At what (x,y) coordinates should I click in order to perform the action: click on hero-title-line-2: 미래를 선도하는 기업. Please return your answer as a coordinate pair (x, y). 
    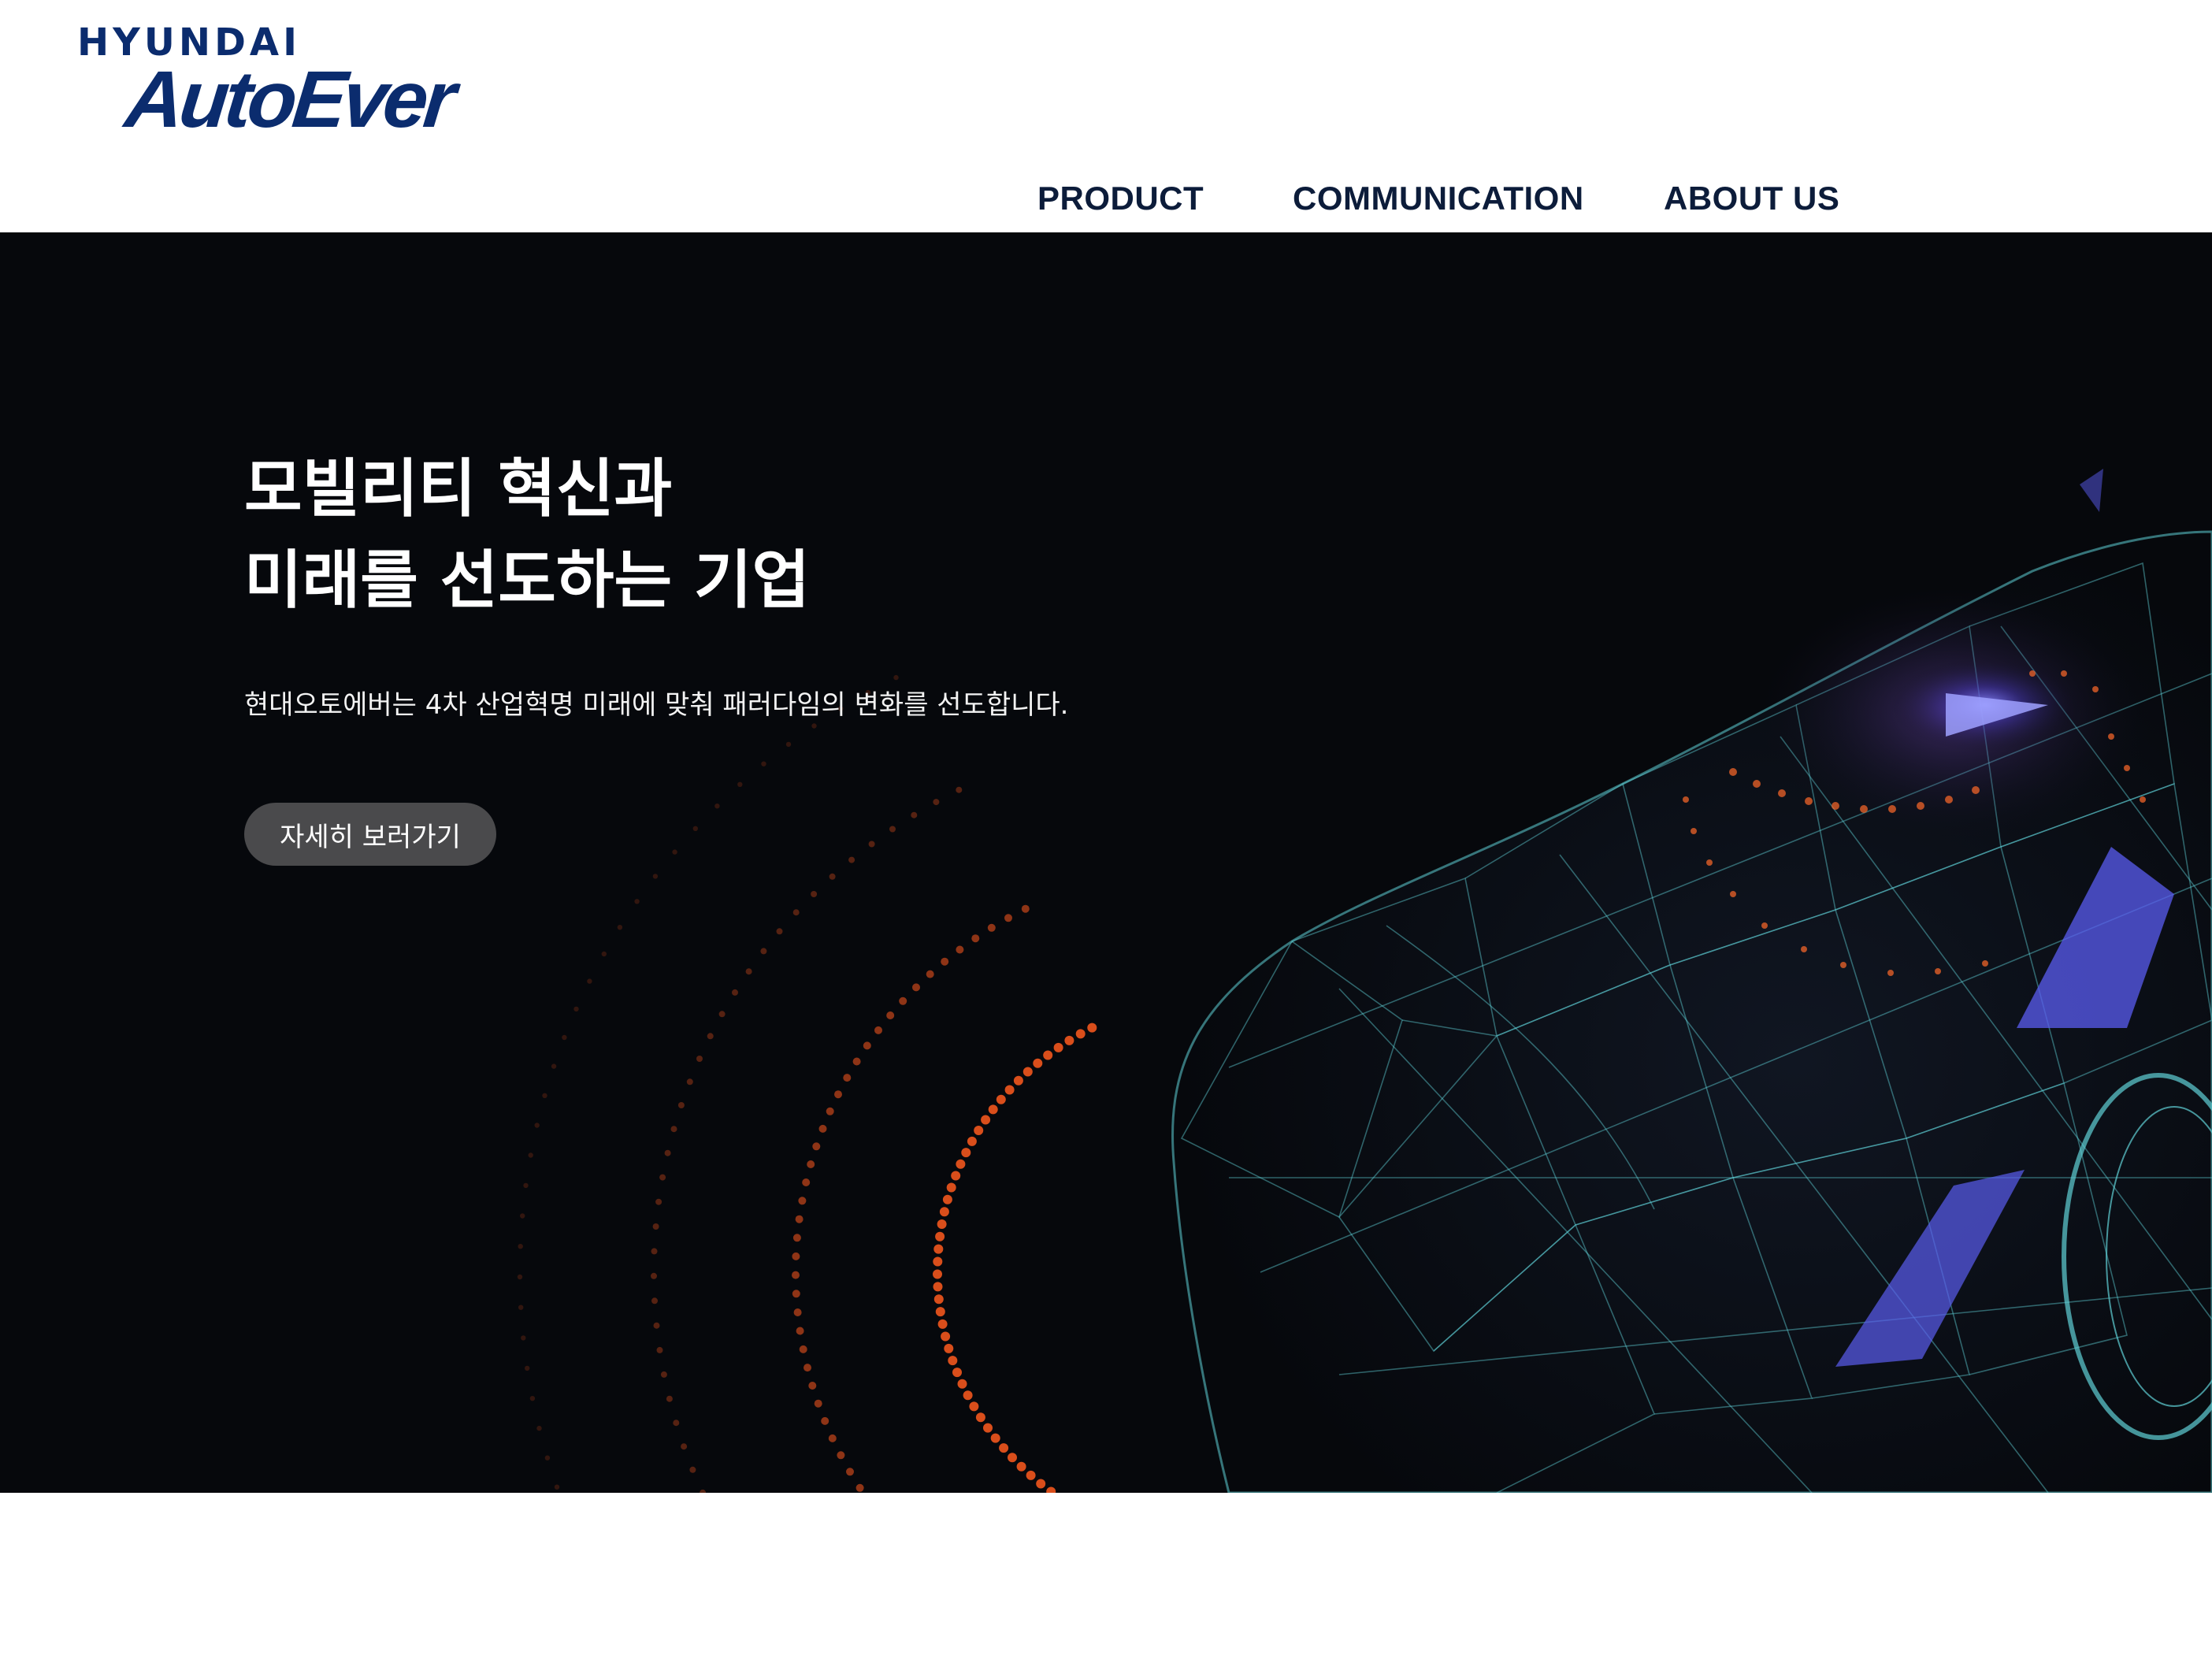
    Looking at the image, I should click on (527, 580).